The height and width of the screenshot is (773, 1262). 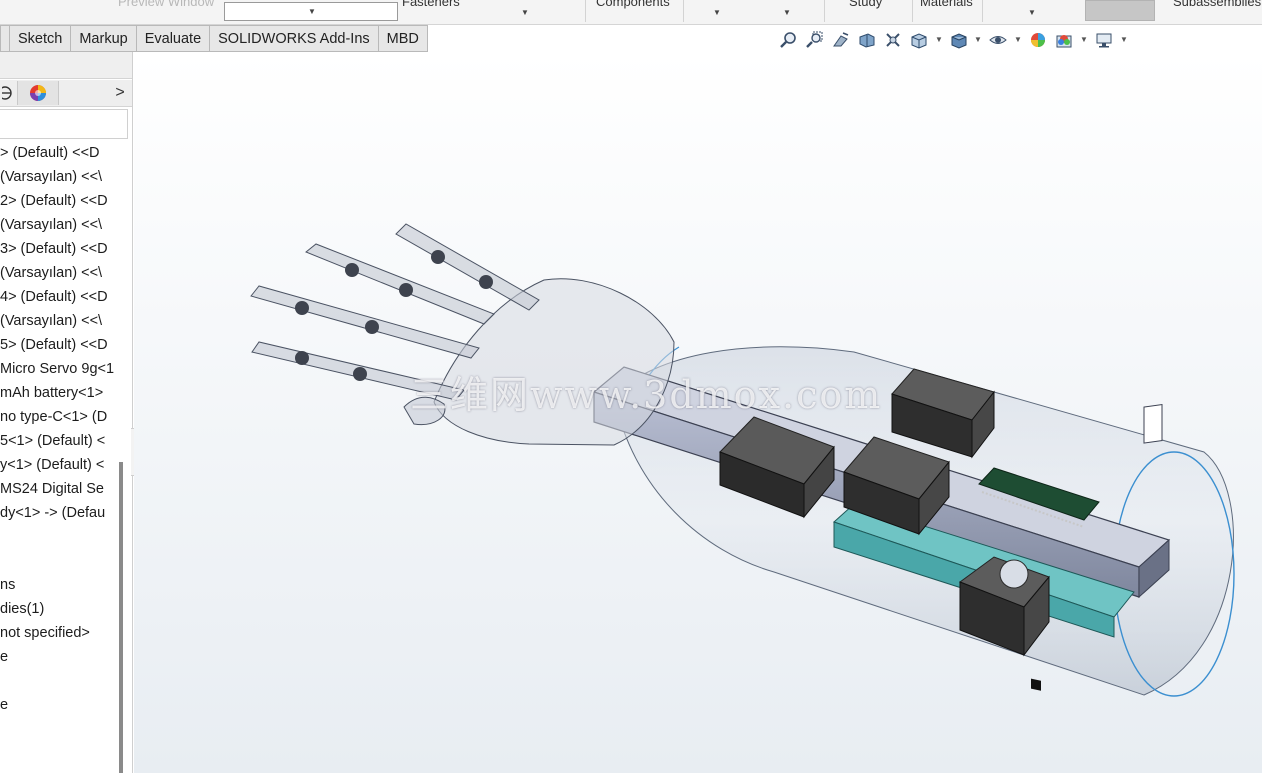 What do you see at coordinates (121, 617) in the screenshot?
I see `tree-scrollbar` at bounding box center [121, 617].